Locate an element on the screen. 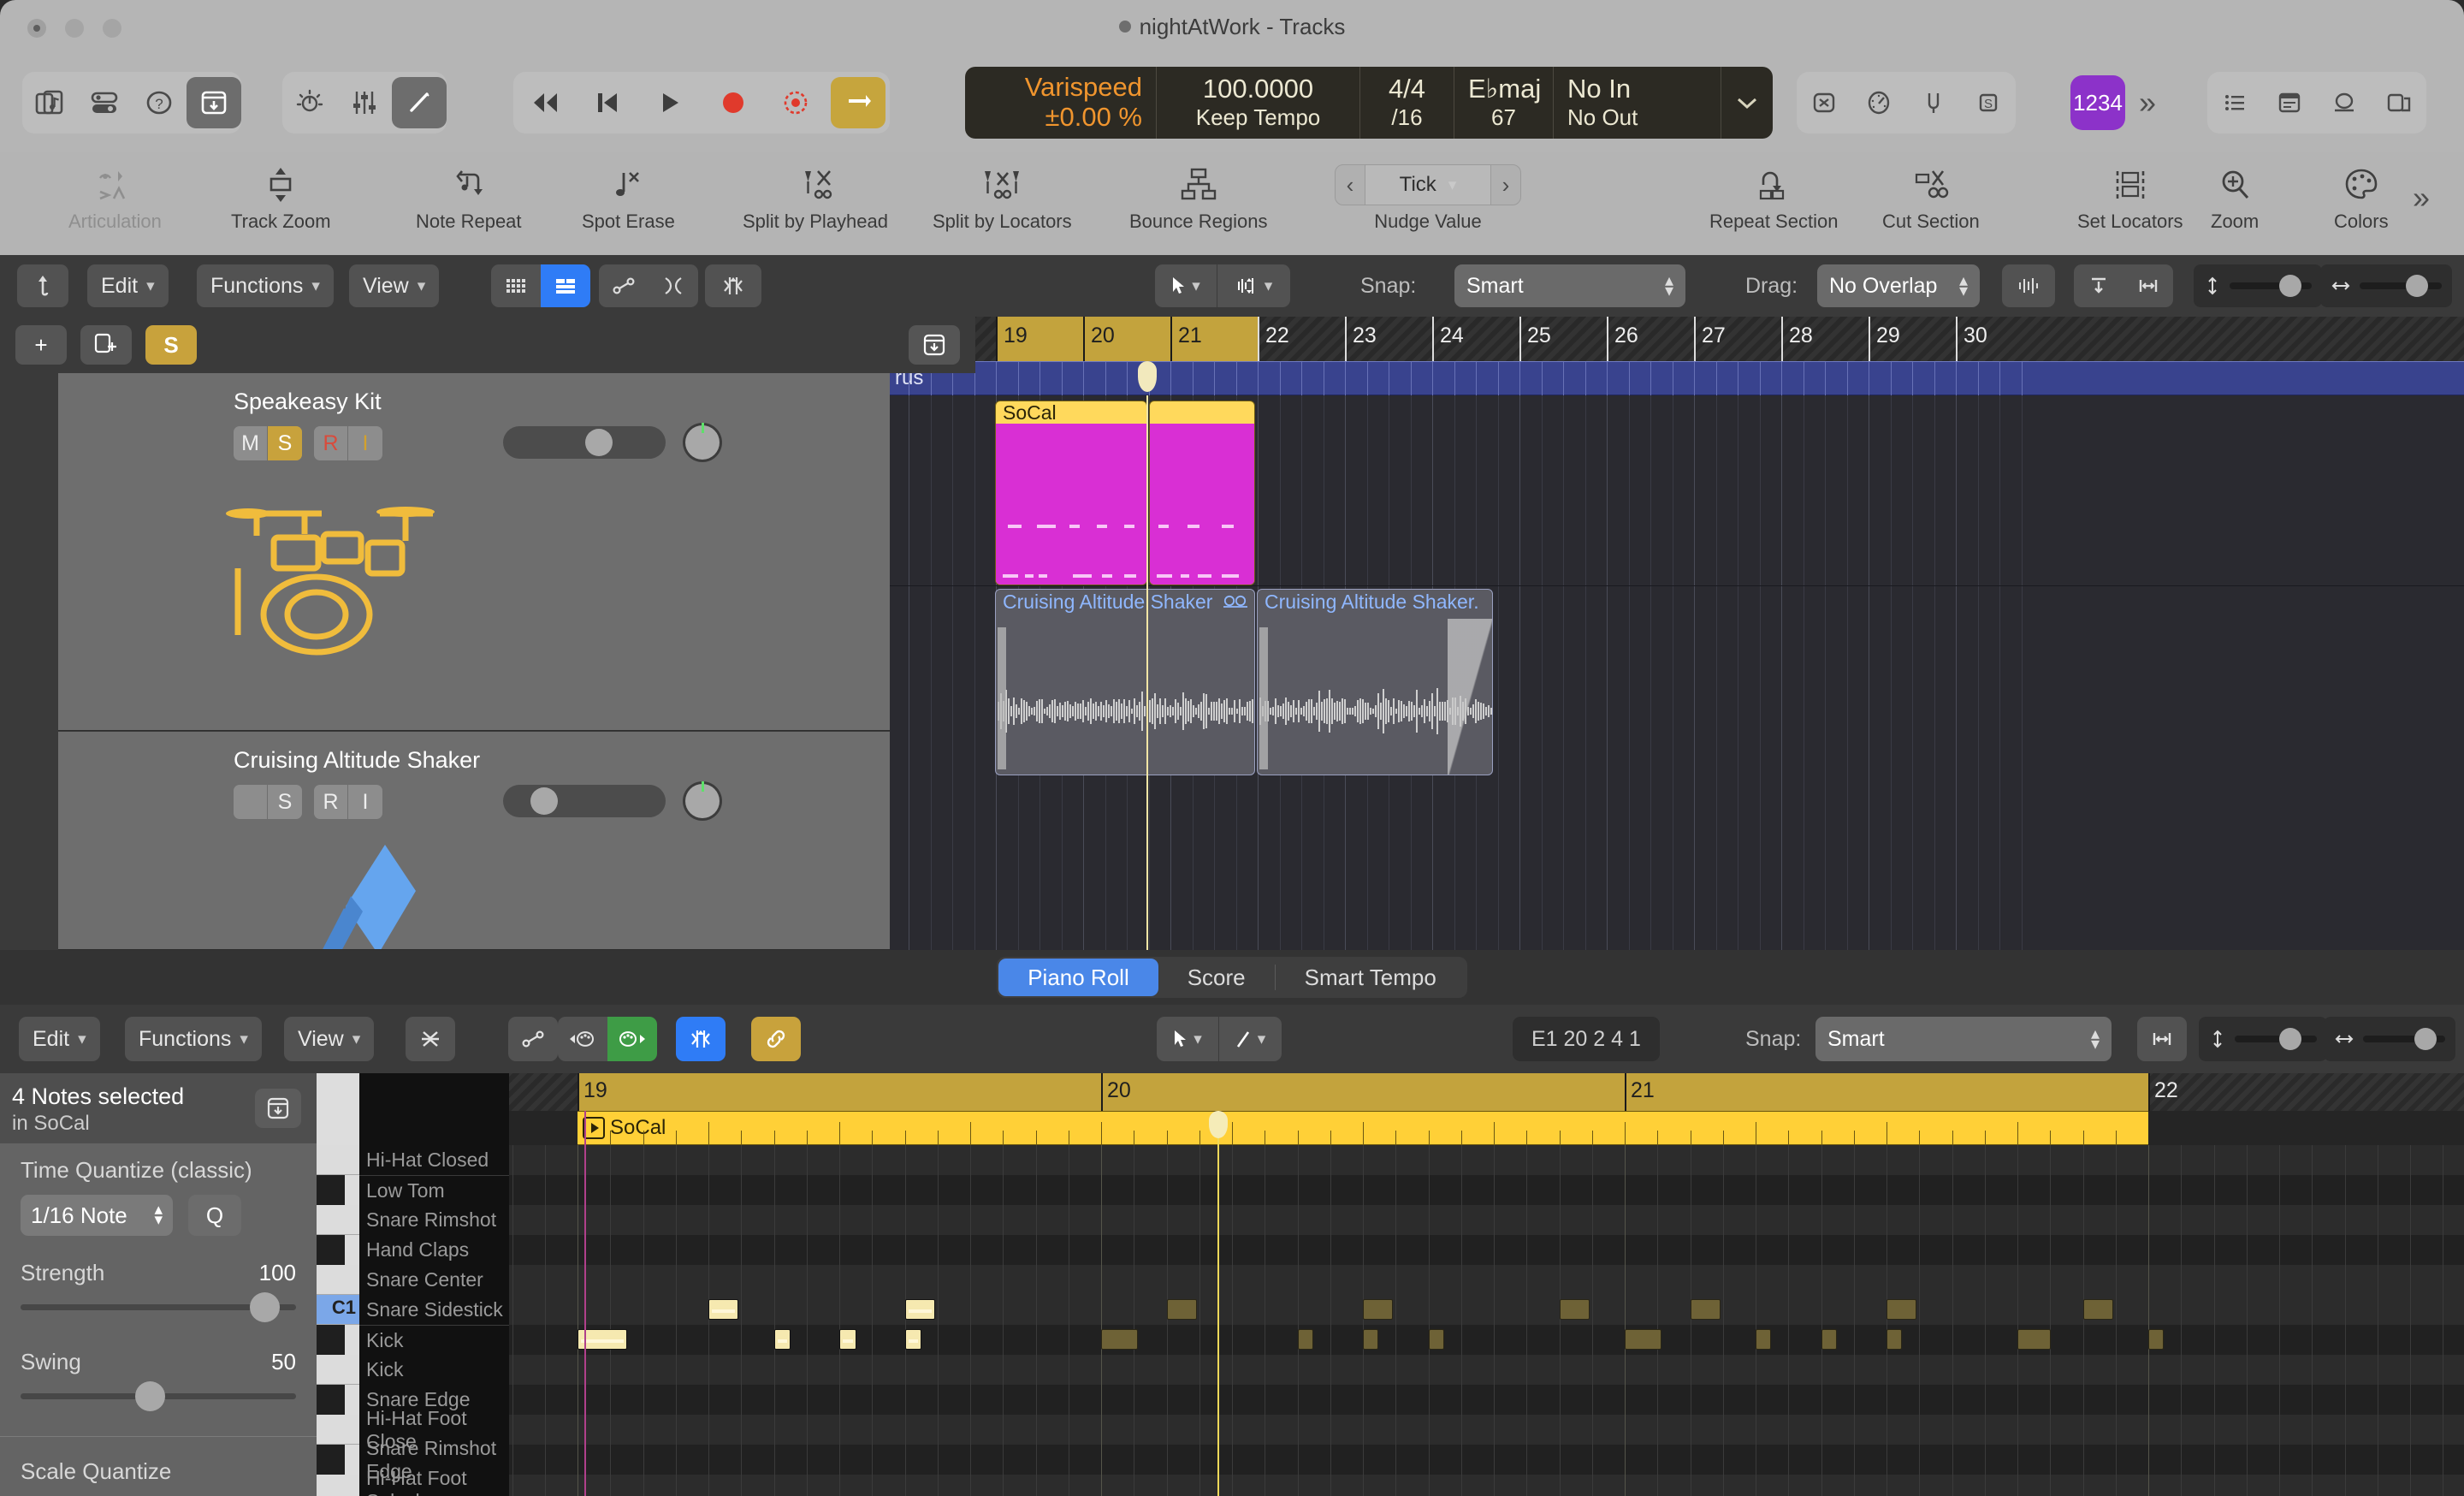  mute-solo-group: S is located at coordinates (268, 802).